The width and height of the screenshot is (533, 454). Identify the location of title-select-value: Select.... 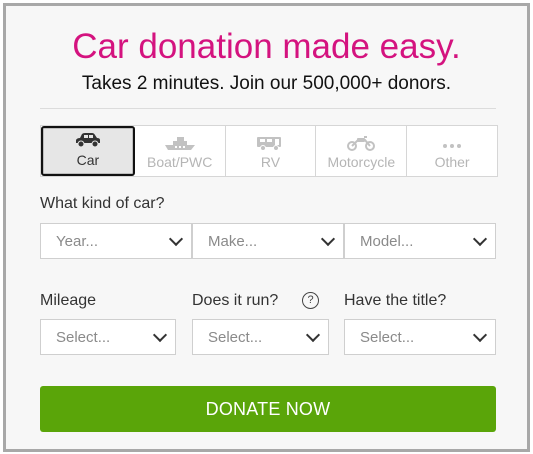
(387, 337).